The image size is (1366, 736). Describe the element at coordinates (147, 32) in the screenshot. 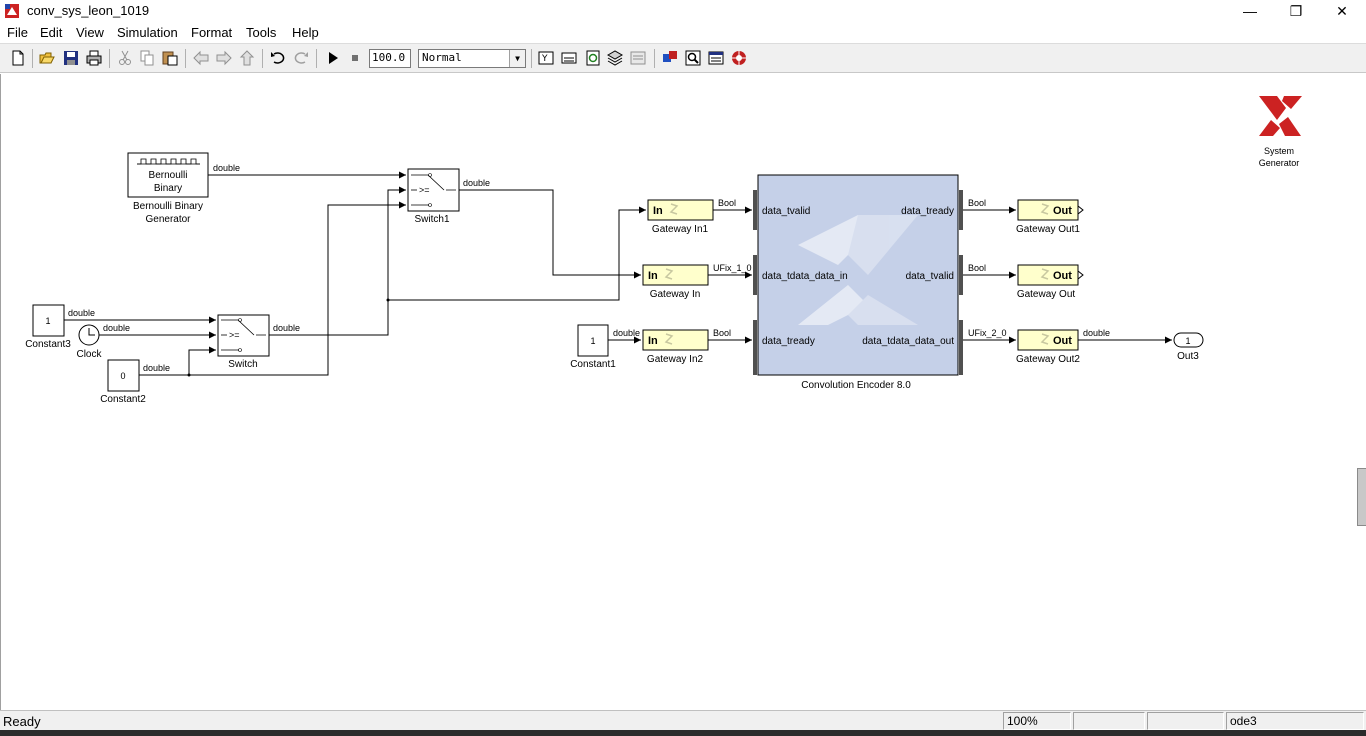

I see `menu-simulation: Simulation` at that location.